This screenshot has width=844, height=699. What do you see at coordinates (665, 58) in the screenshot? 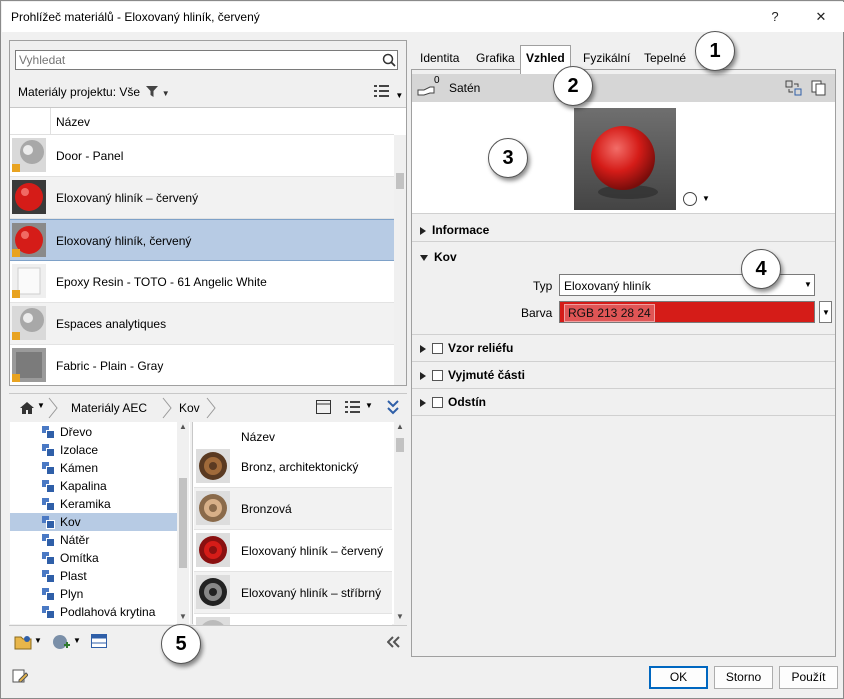
I see `tab-4: Tepelné` at bounding box center [665, 58].